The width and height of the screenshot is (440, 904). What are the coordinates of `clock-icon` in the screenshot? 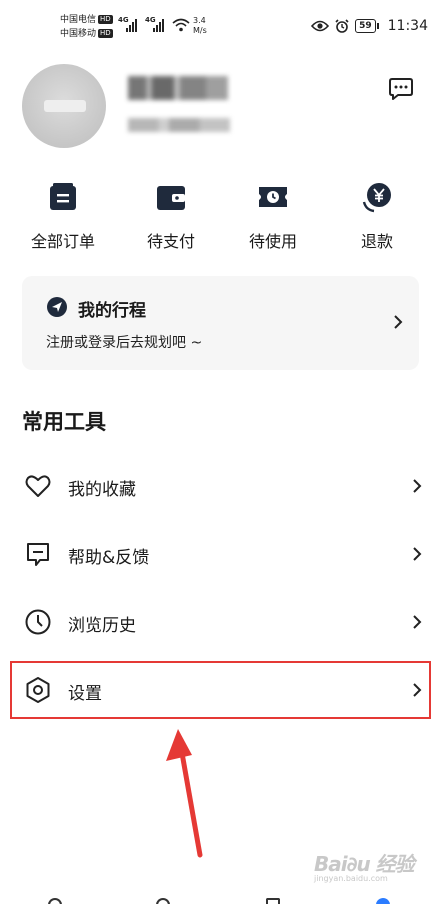 It's located at (38, 622).